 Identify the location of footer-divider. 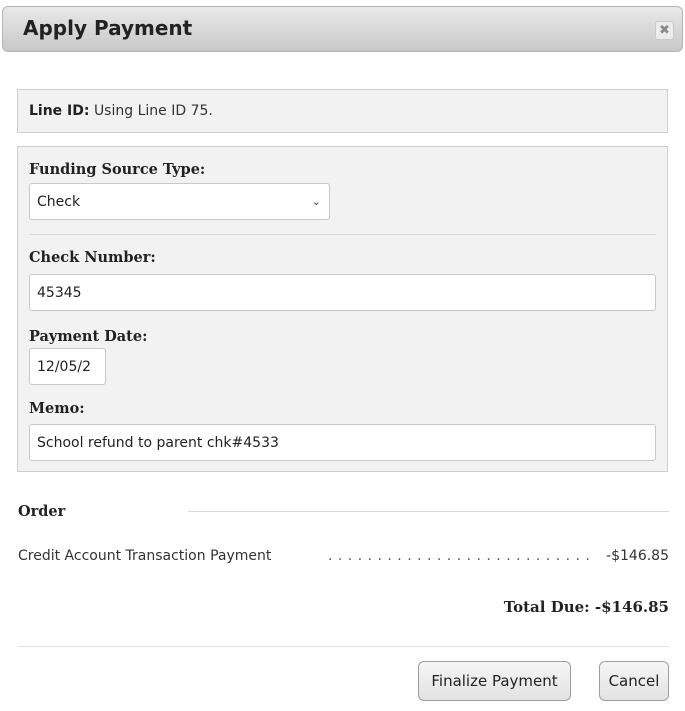
(343, 646).